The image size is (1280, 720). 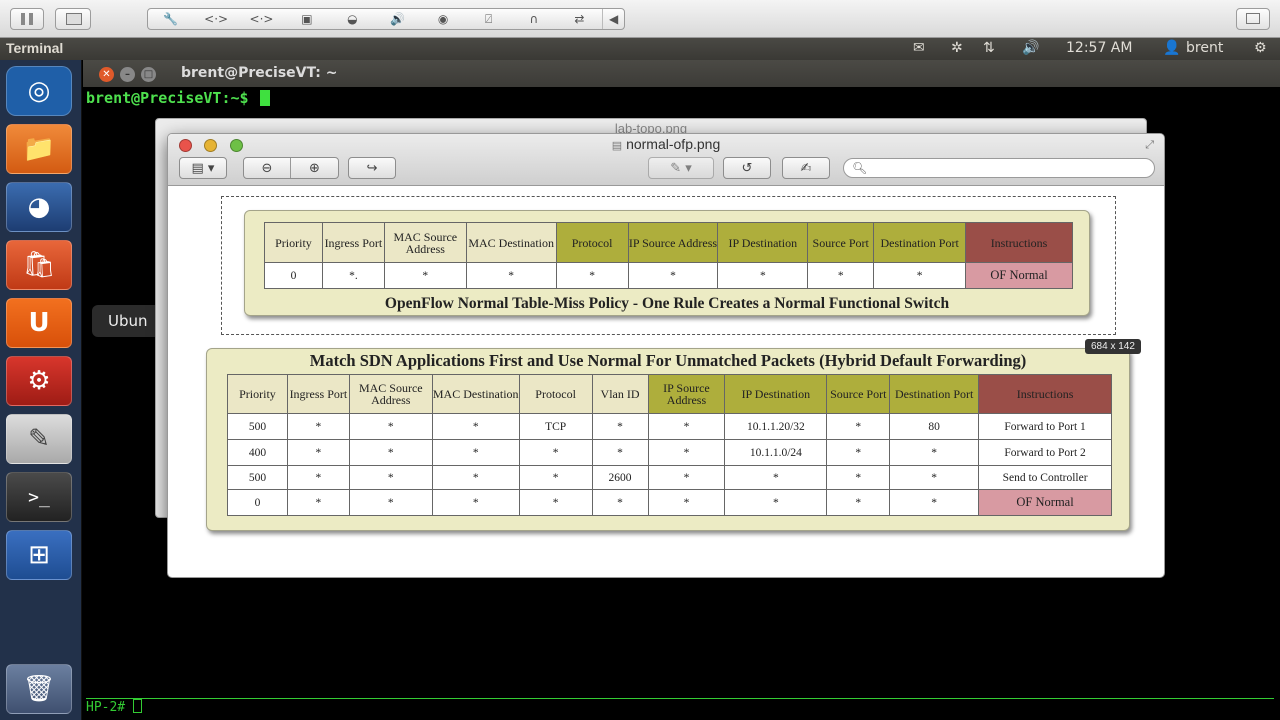 I want to click on speaker-icon: 🔊, so click(x=397, y=19).